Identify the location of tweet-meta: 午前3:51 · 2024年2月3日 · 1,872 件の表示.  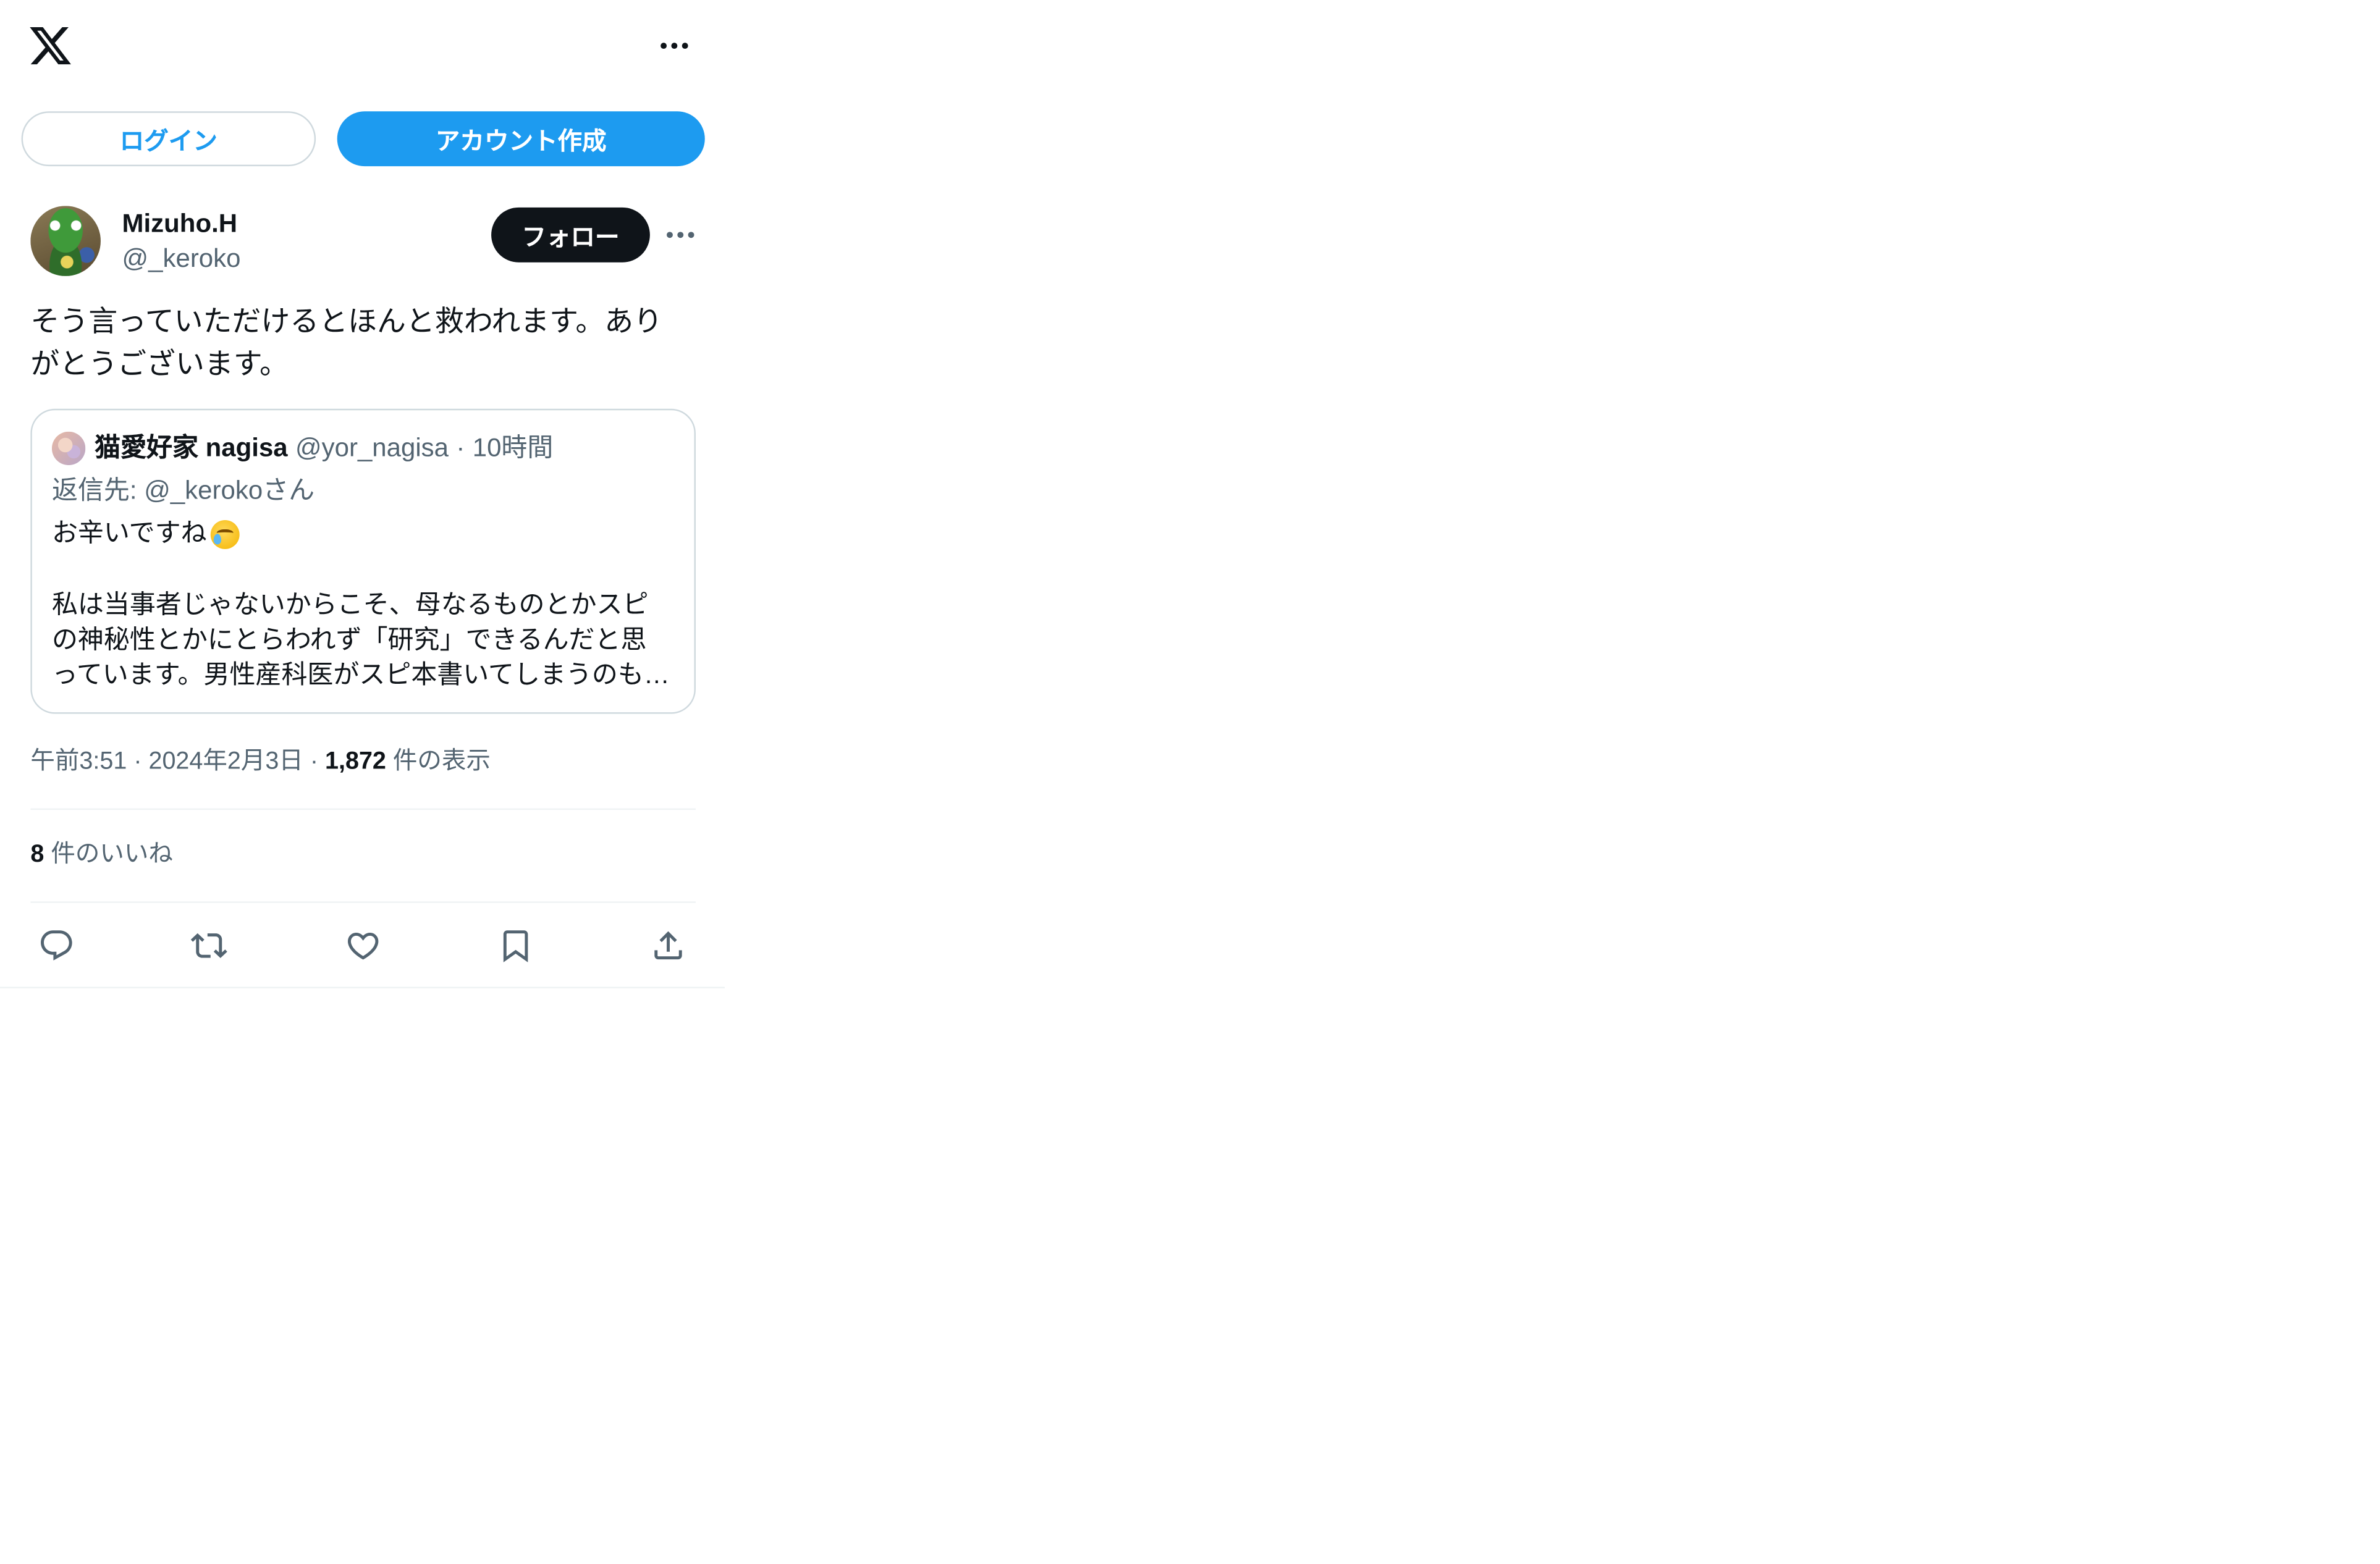
(261, 762).